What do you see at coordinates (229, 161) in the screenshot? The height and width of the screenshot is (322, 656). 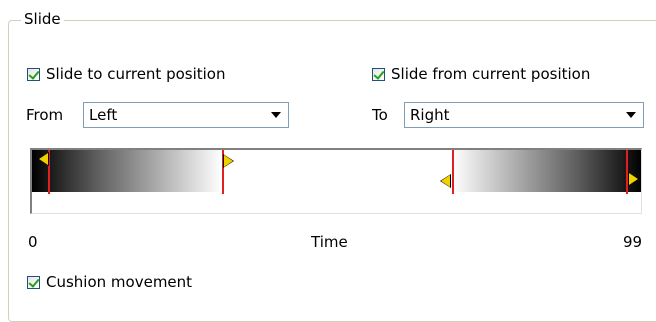 I see `in-end-handle-icon` at bounding box center [229, 161].